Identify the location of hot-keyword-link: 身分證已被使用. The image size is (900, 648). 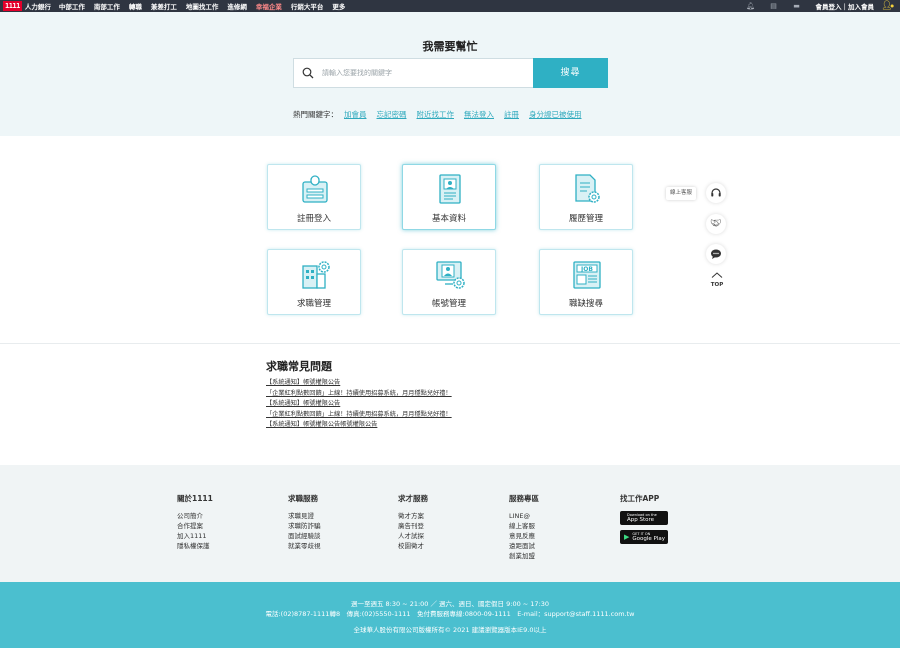
(555, 114).